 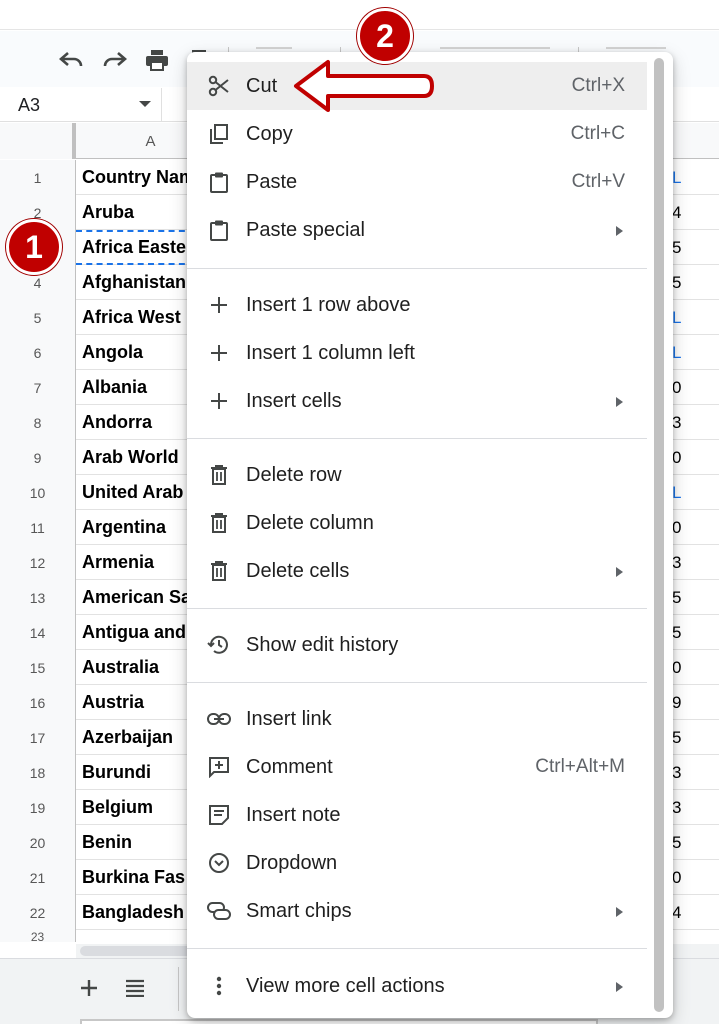 What do you see at coordinates (417, 815) in the screenshot?
I see `menu-item-insert-note: Insert note` at bounding box center [417, 815].